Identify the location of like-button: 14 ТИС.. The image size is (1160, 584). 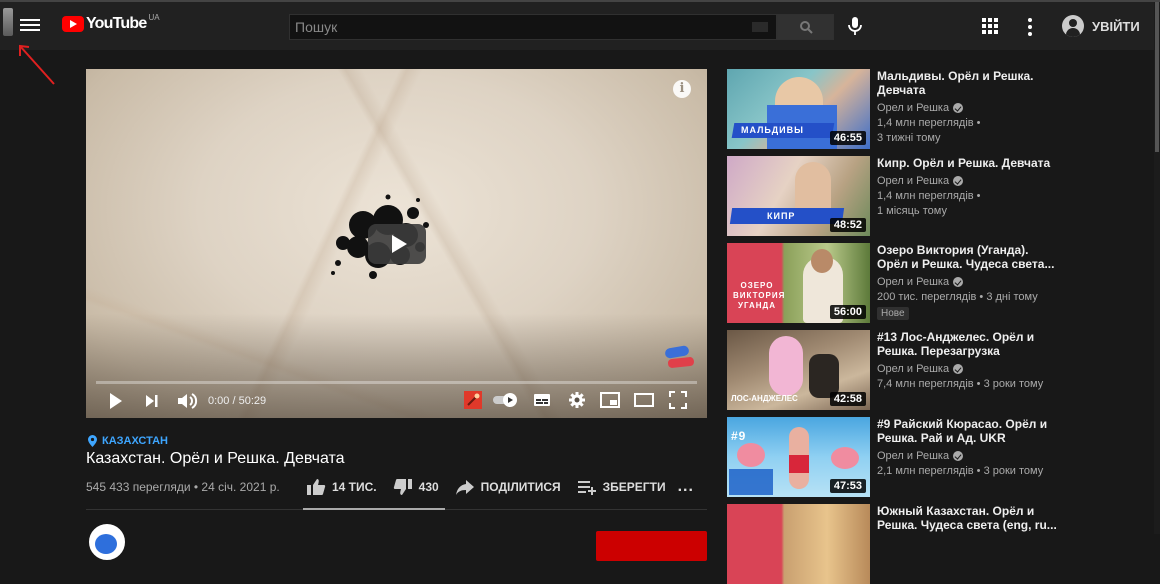
(341, 487).